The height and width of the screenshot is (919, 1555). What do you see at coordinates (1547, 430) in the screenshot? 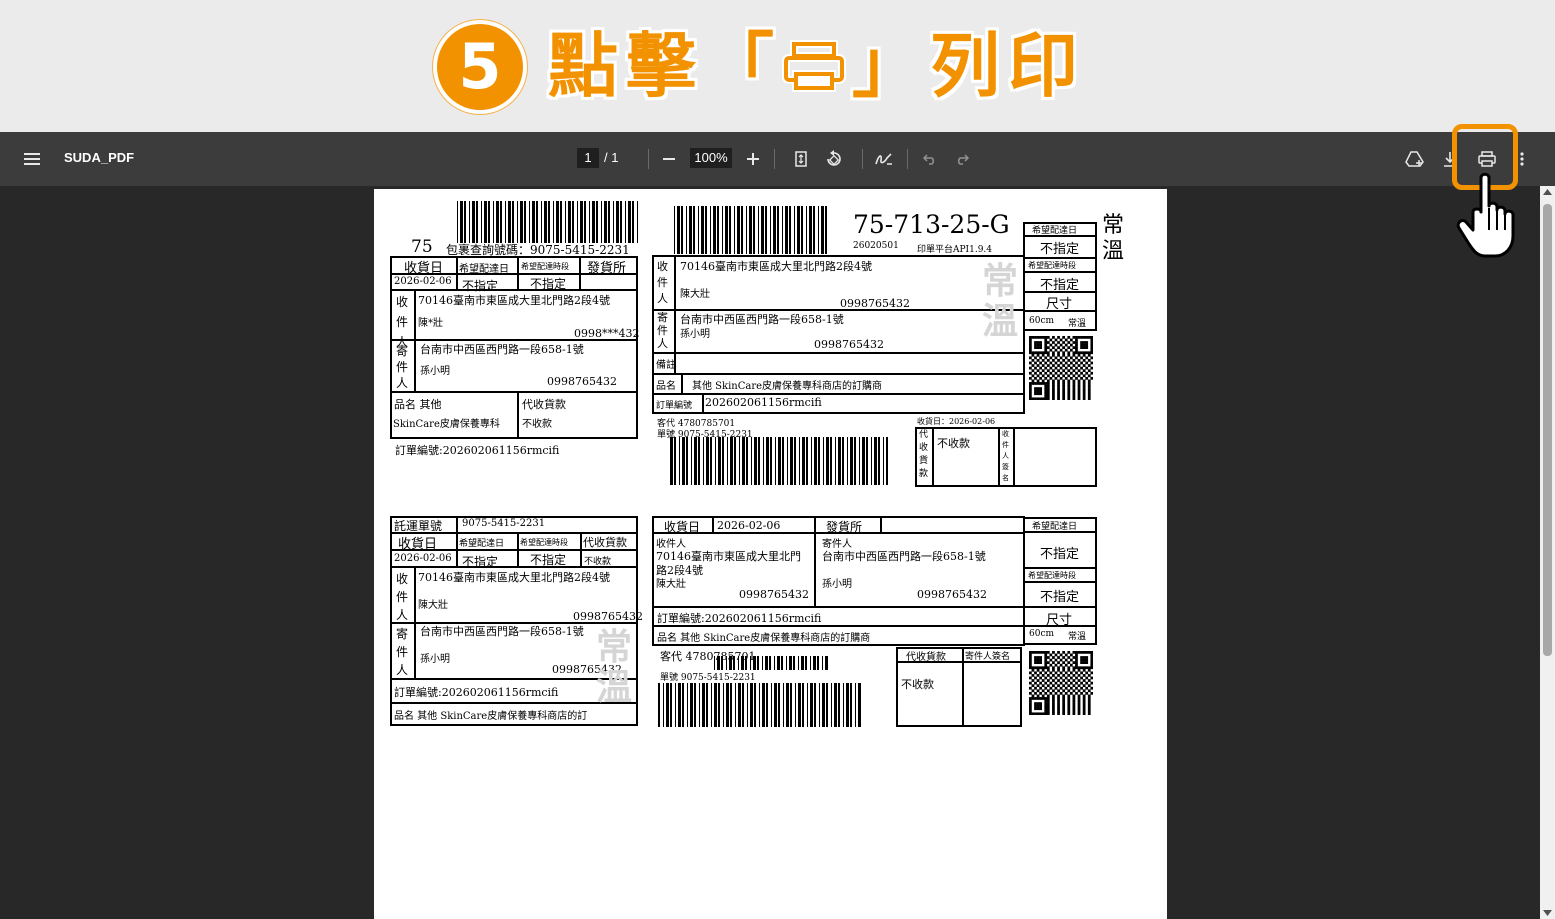
I see `scrollbar-thumb` at bounding box center [1547, 430].